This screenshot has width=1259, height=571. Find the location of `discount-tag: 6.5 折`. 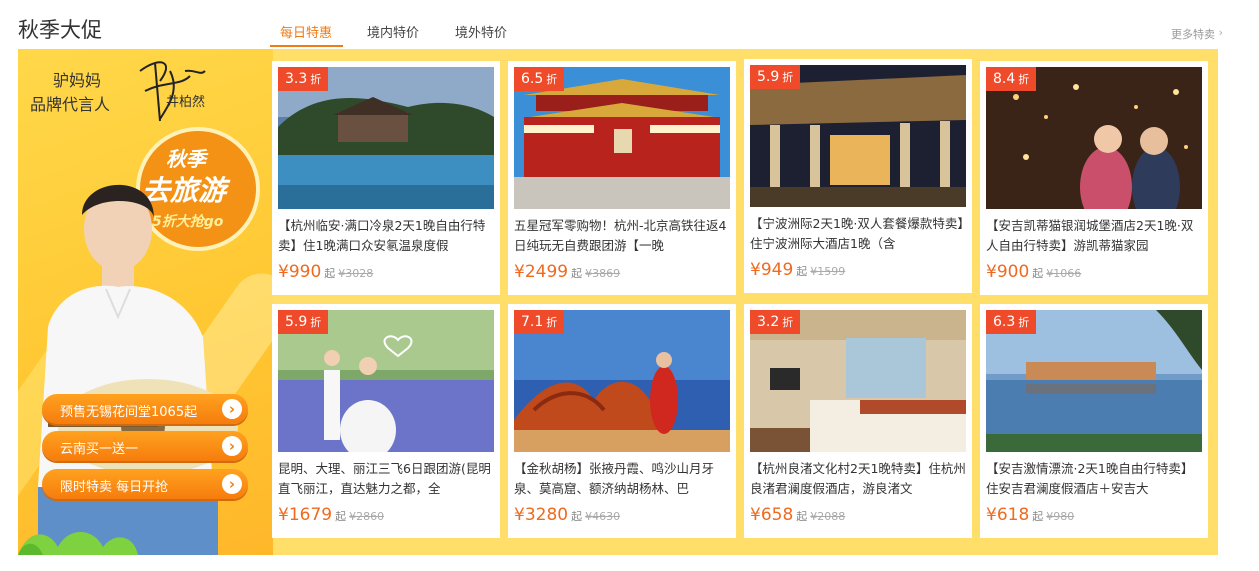

discount-tag: 6.5 折 is located at coordinates (539, 79).